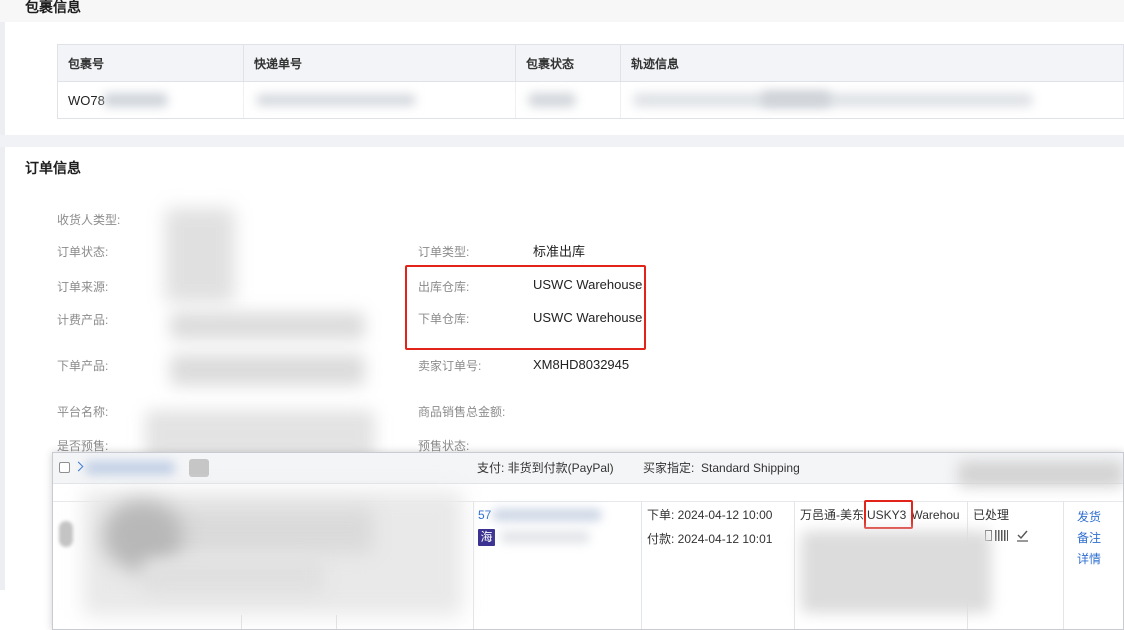 Image resolution: width=1124 pixels, height=630 pixels. What do you see at coordinates (484, 515) in the screenshot?
I see `order-no-link: 57` at bounding box center [484, 515].